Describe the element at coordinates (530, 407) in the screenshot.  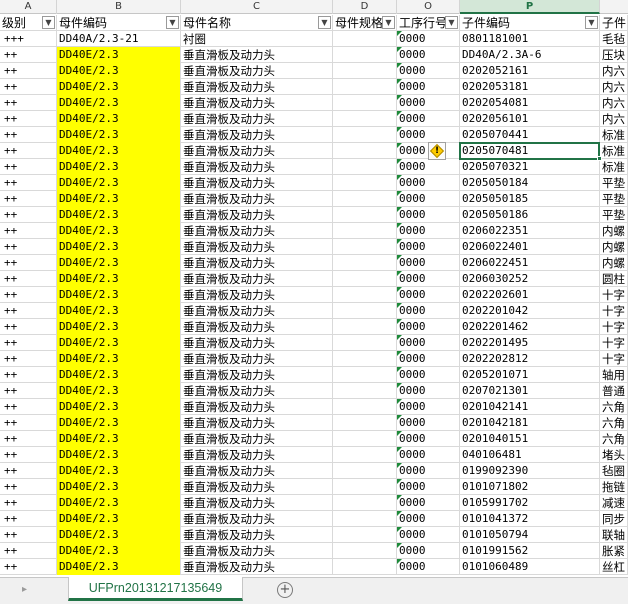
I see `child-code-cell: 0201042141` at that location.